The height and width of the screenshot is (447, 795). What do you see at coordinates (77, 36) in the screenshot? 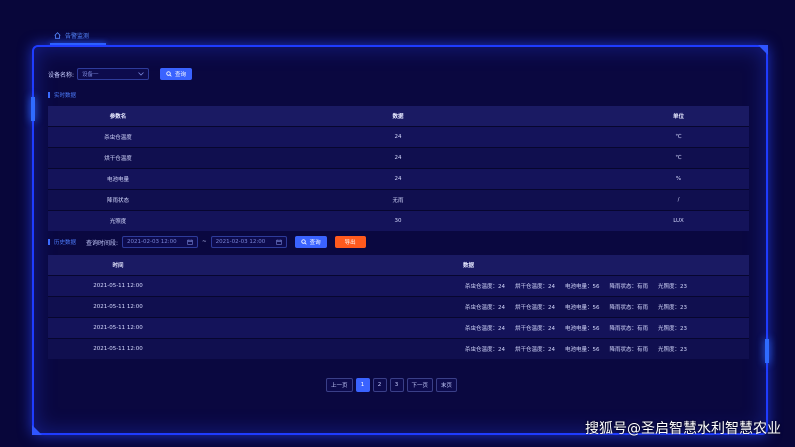
I see `tab-label: 告警监测` at bounding box center [77, 36].